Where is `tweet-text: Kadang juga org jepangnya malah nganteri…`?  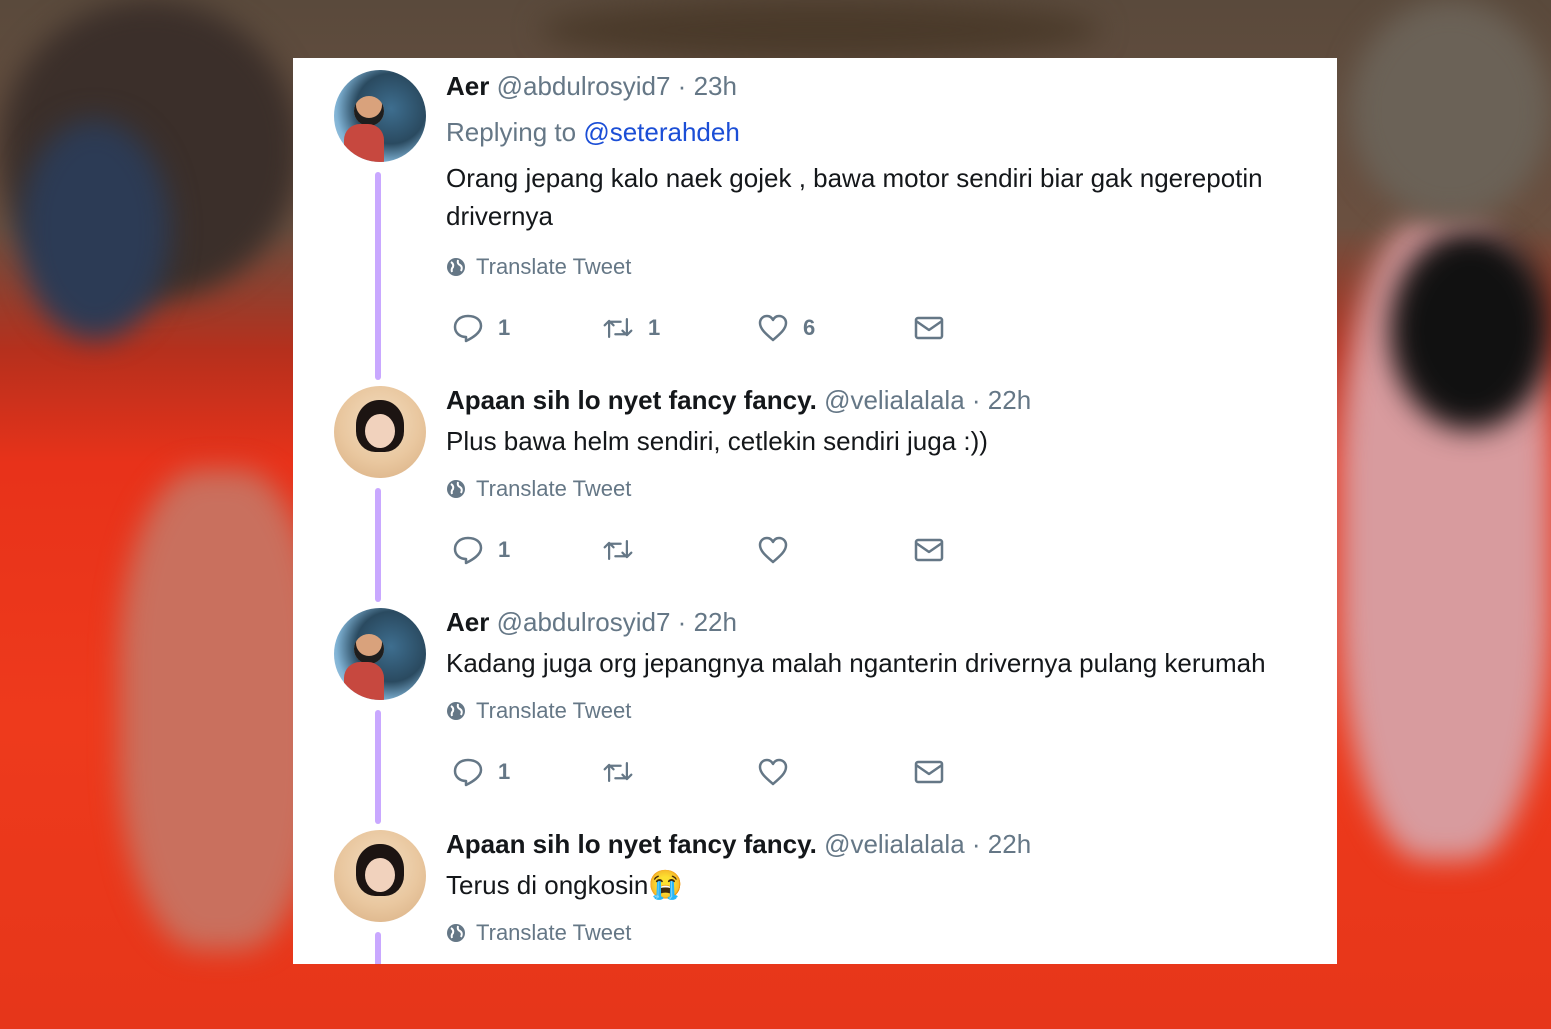 tweet-text: Kadang juga org jepangnya malah nganteri… is located at coordinates (856, 663).